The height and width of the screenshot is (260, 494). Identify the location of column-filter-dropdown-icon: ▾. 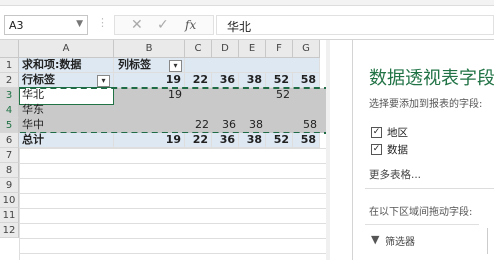
(175, 66).